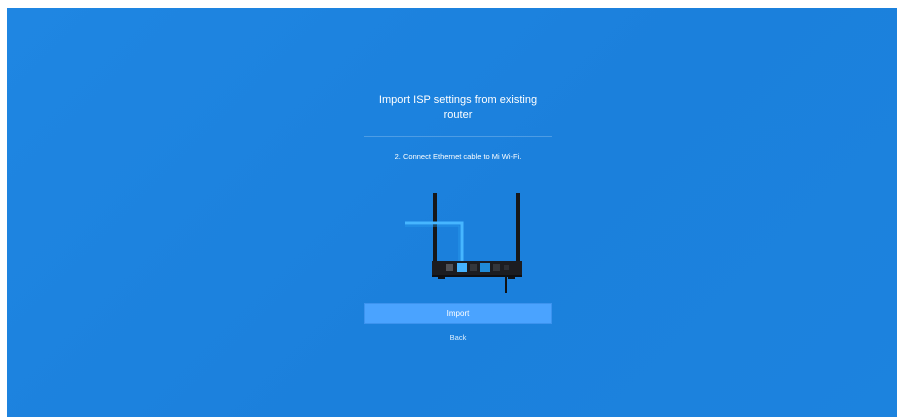 The image size is (904, 417). Describe the element at coordinates (506, 284) in the screenshot. I see `power-cable` at that location.